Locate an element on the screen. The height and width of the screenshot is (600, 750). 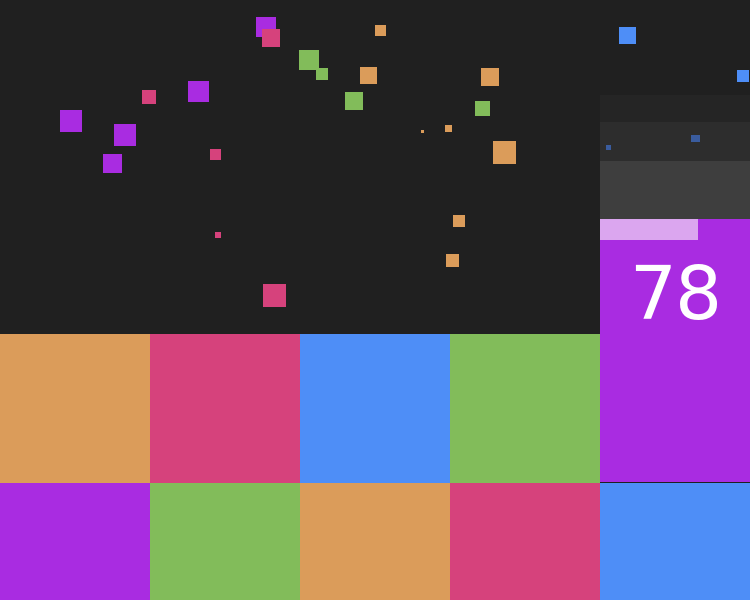
score-value: 78 is located at coordinates (675, 294).